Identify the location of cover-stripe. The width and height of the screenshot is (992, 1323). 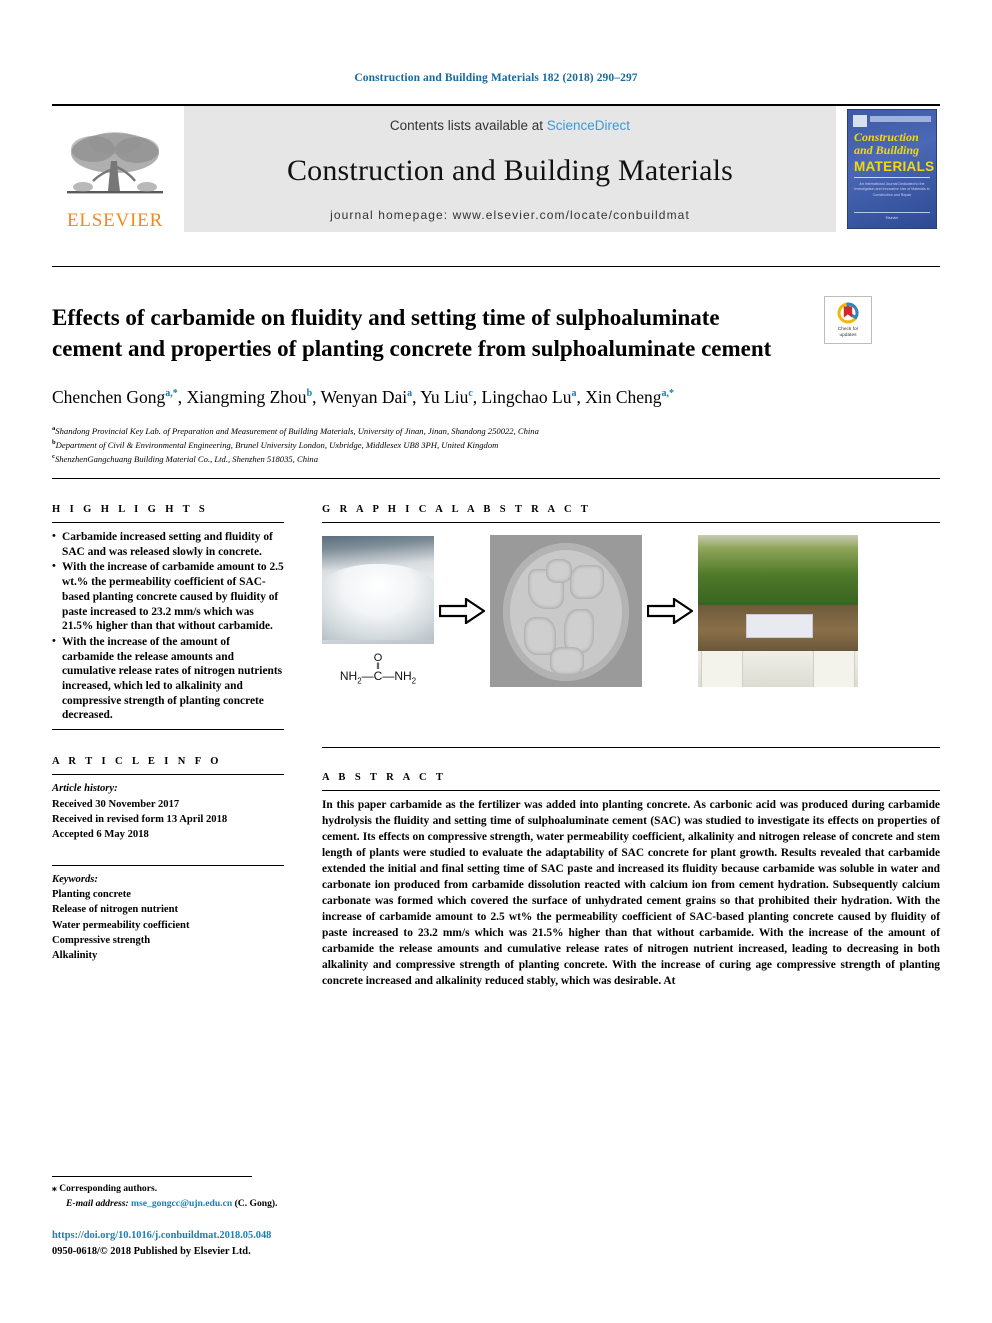
(900, 119).